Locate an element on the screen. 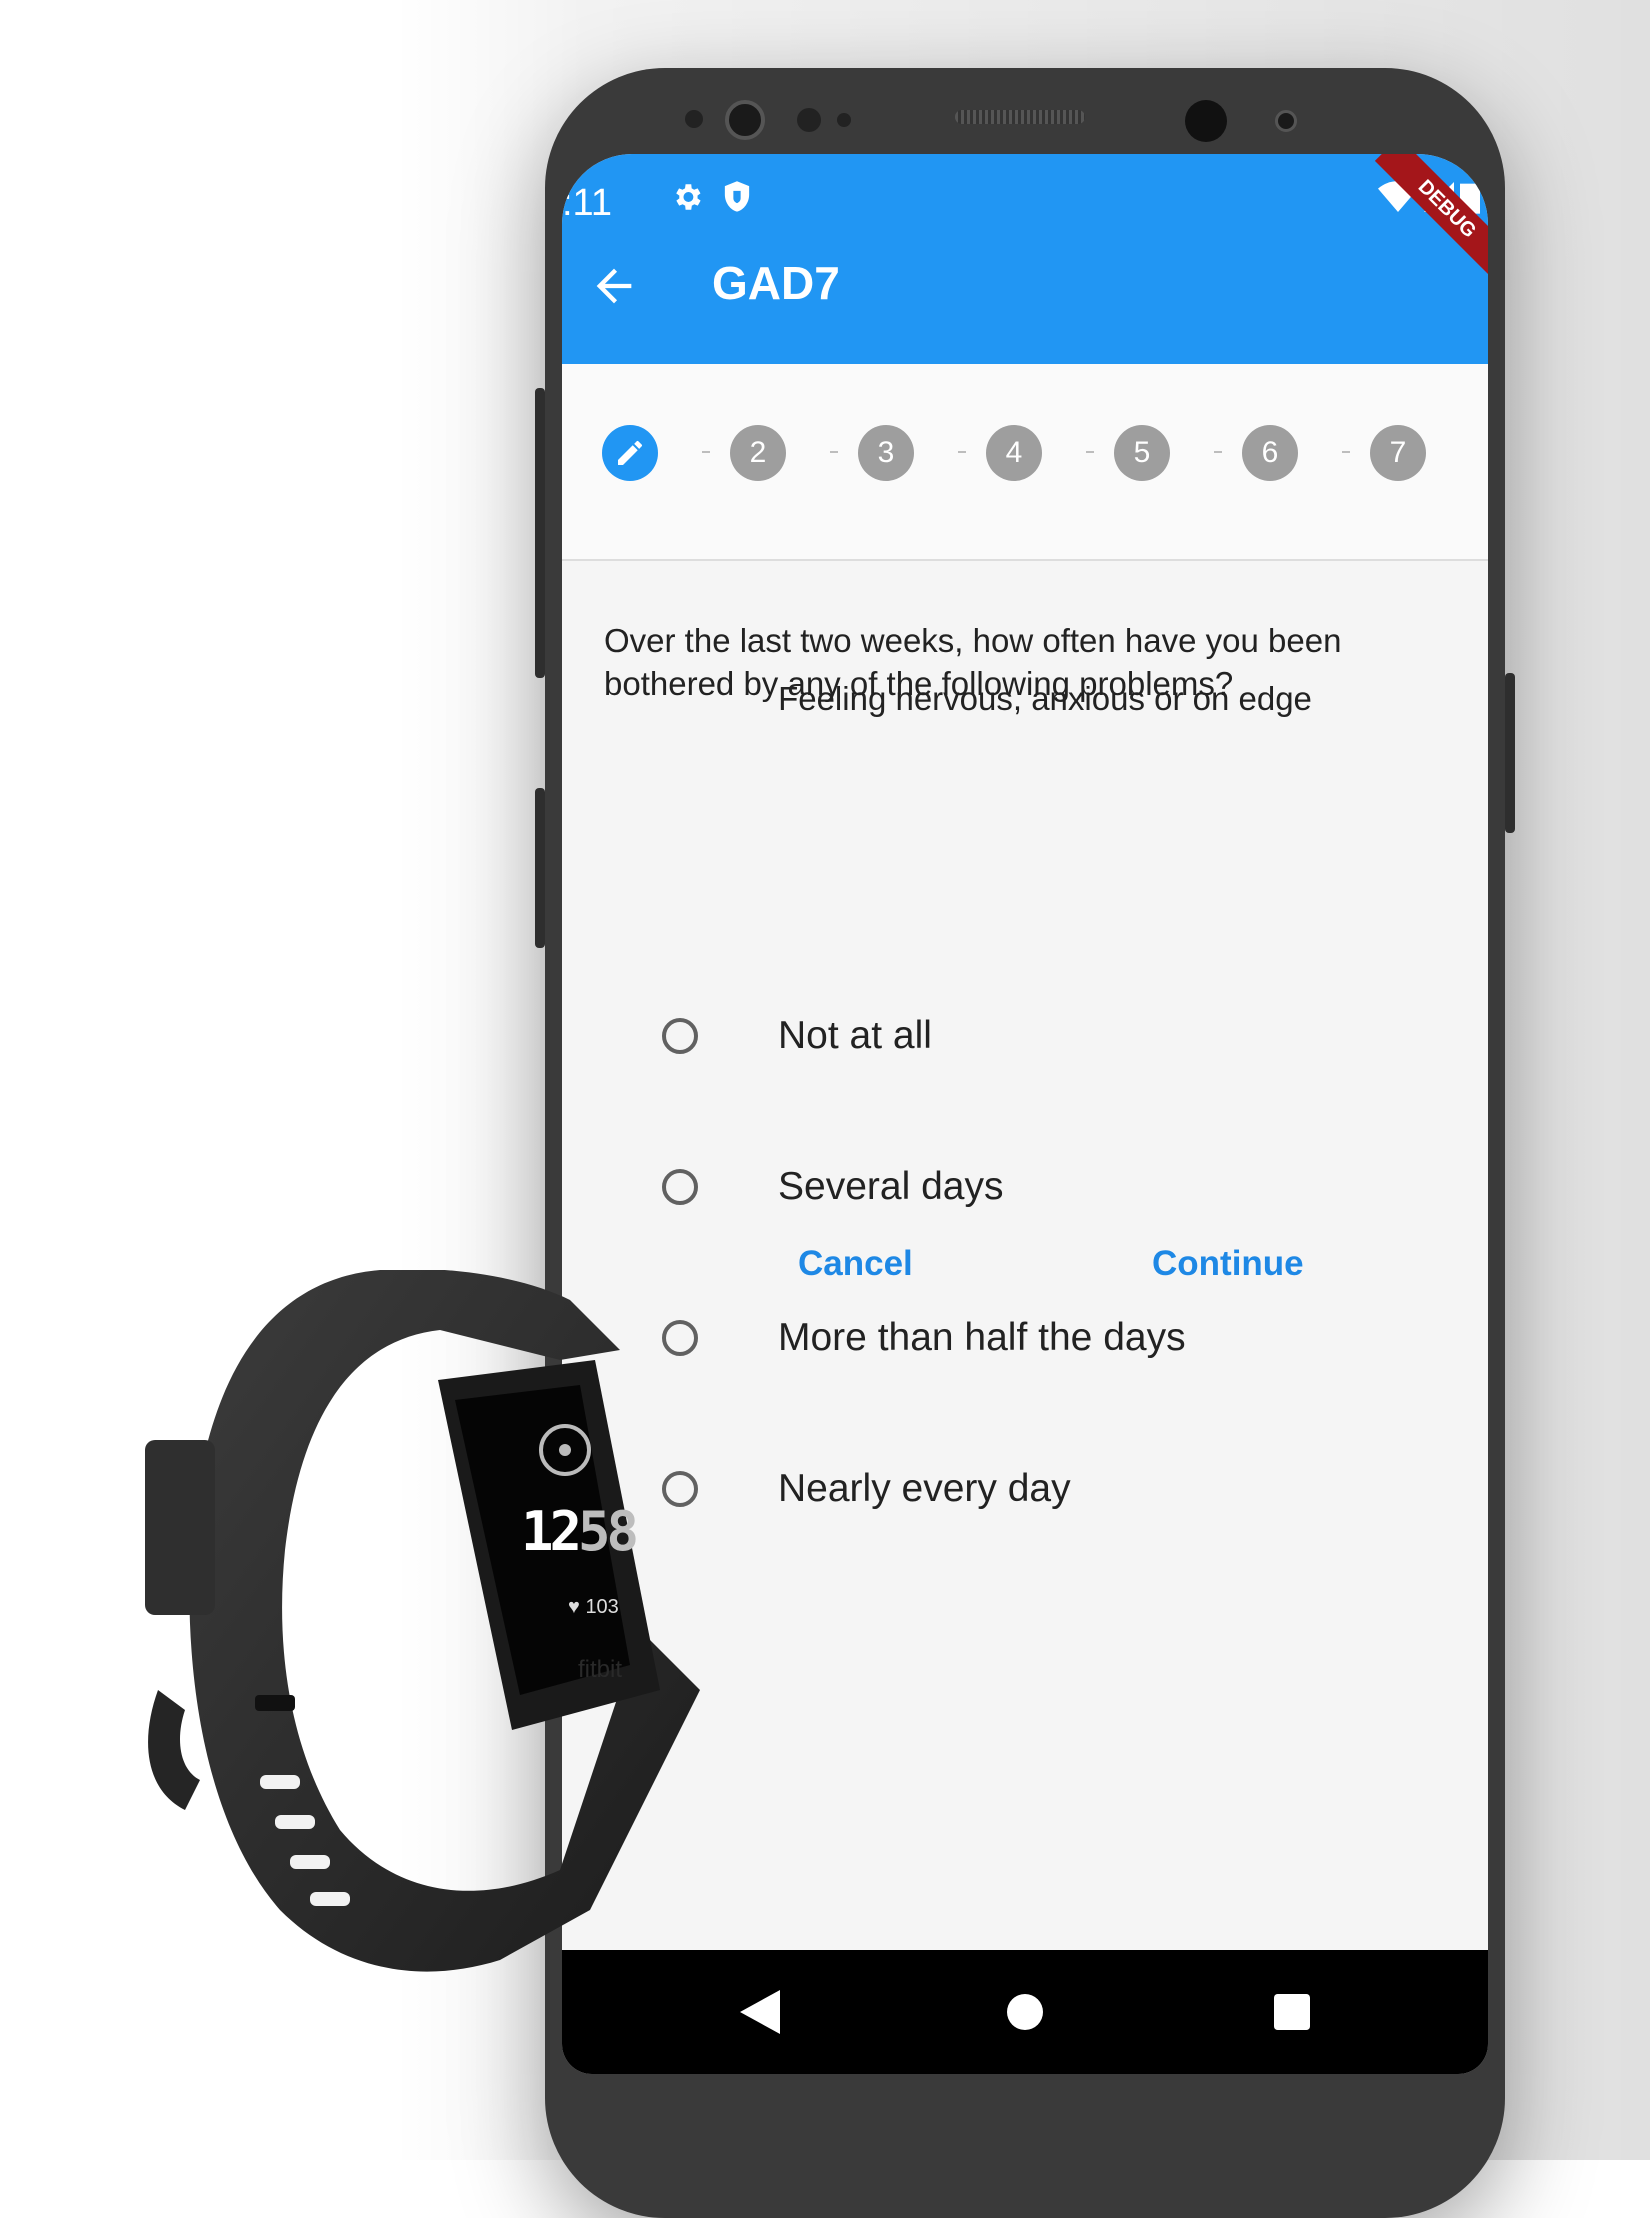 This screenshot has height=2218, width=1650. page-title: GAD7 is located at coordinates (776, 283).